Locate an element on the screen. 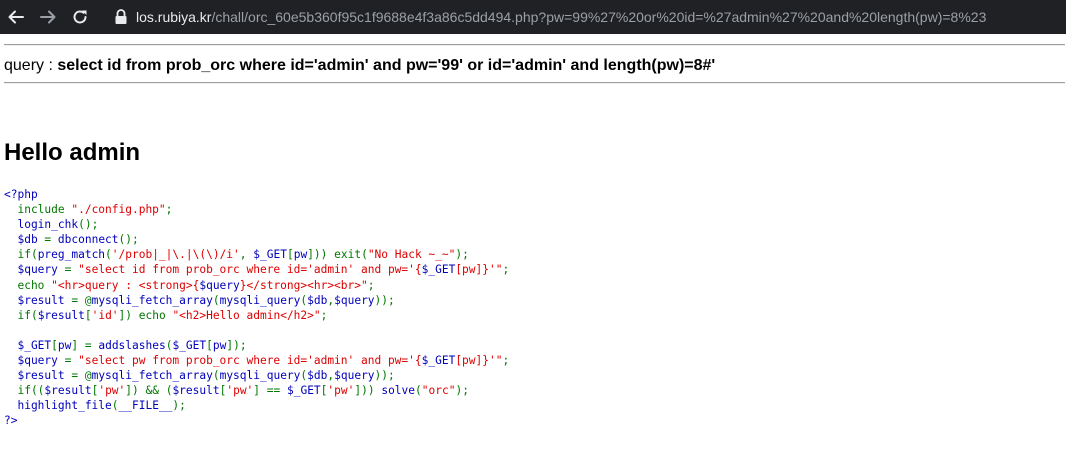 The height and width of the screenshot is (470, 1066). code-token: ])) is located at coordinates (368, 391).